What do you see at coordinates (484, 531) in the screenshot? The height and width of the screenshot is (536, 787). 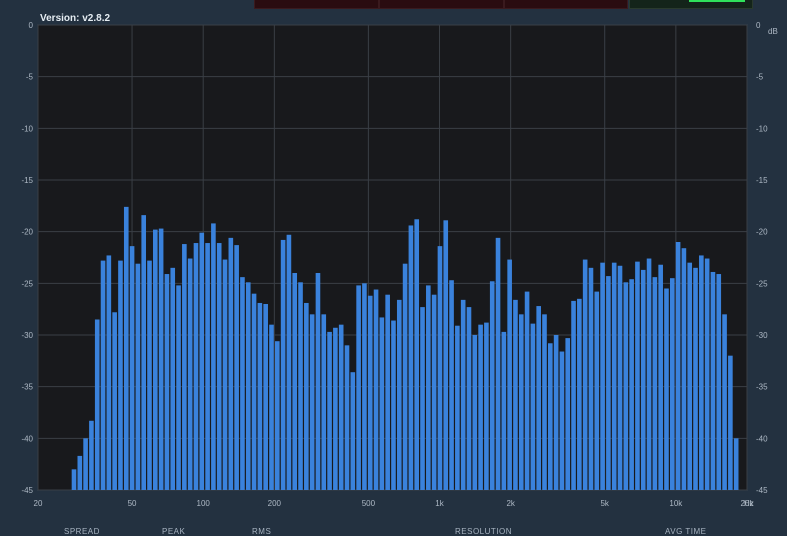 I see `footer-label-resolution: RESOLUTION` at bounding box center [484, 531].